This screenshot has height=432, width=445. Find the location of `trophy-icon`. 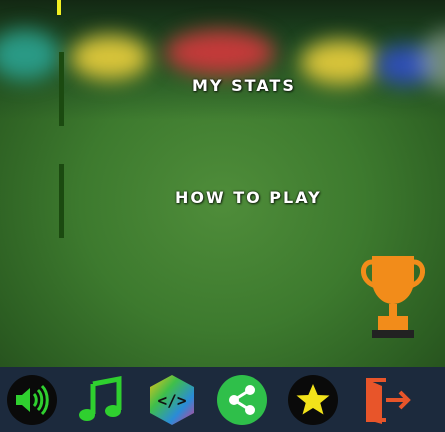

trophy-icon is located at coordinates (393, 295).